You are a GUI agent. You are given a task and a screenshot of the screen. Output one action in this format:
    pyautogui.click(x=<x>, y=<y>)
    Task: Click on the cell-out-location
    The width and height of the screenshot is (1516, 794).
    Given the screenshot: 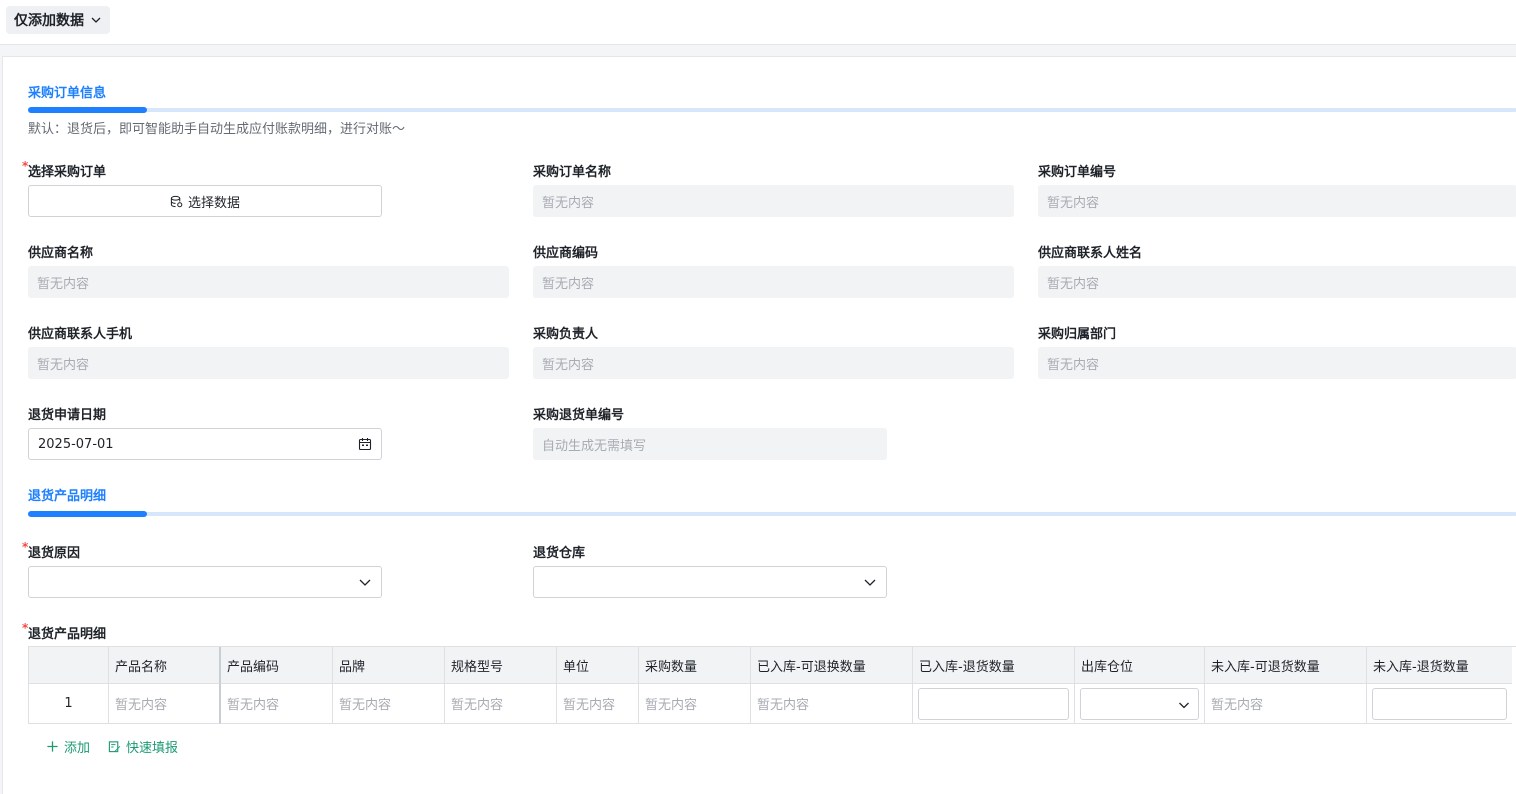 What is the action you would take?
    pyautogui.click(x=1140, y=704)
    